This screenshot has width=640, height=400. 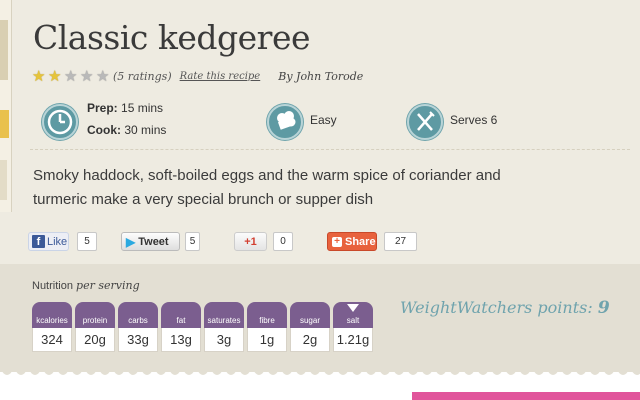 I want to click on nutrition-item: fibre 1g, so click(x=267, y=327).